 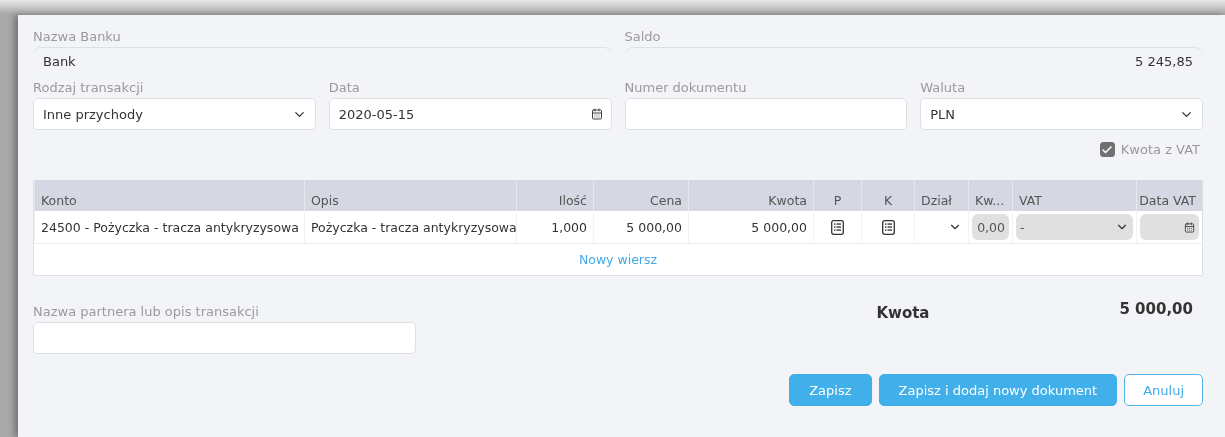 I want to click on total-label: Kwota, so click(x=903, y=314).